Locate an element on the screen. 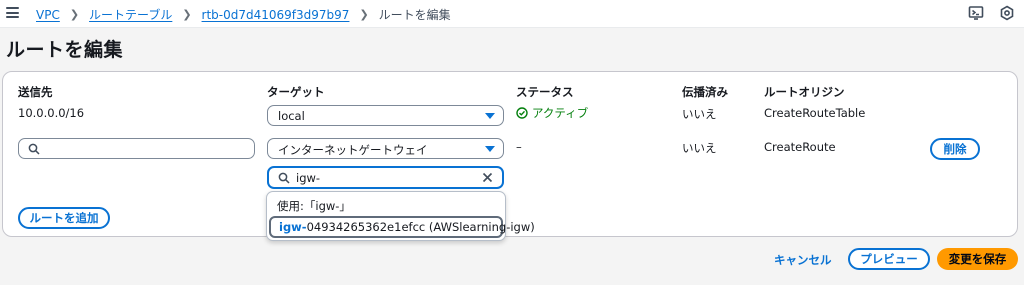 This screenshot has height=285, width=1024. cancel-button: キャンセル is located at coordinates (803, 260).